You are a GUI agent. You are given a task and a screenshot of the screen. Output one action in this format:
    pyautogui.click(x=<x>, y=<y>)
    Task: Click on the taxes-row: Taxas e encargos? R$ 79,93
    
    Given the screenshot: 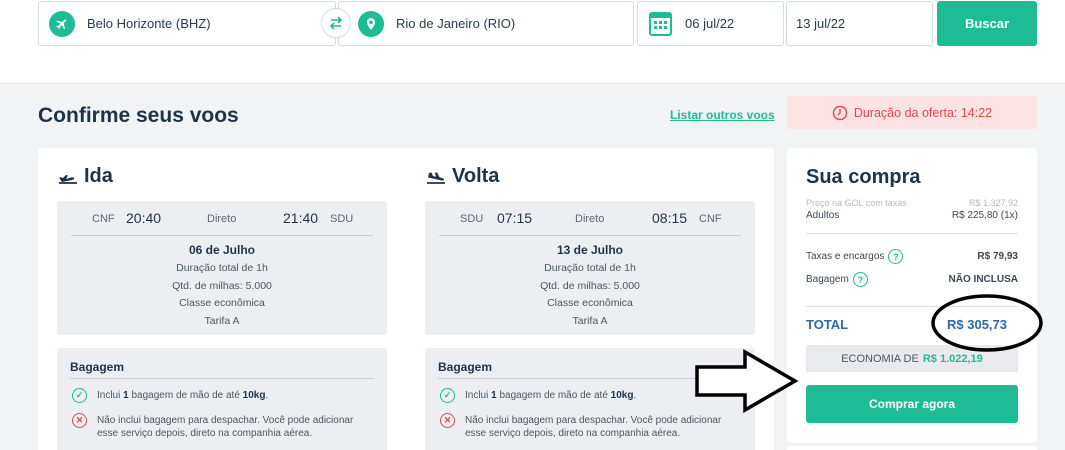 What is the action you would take?
    pyautogui.click(x=912, y=256)
    